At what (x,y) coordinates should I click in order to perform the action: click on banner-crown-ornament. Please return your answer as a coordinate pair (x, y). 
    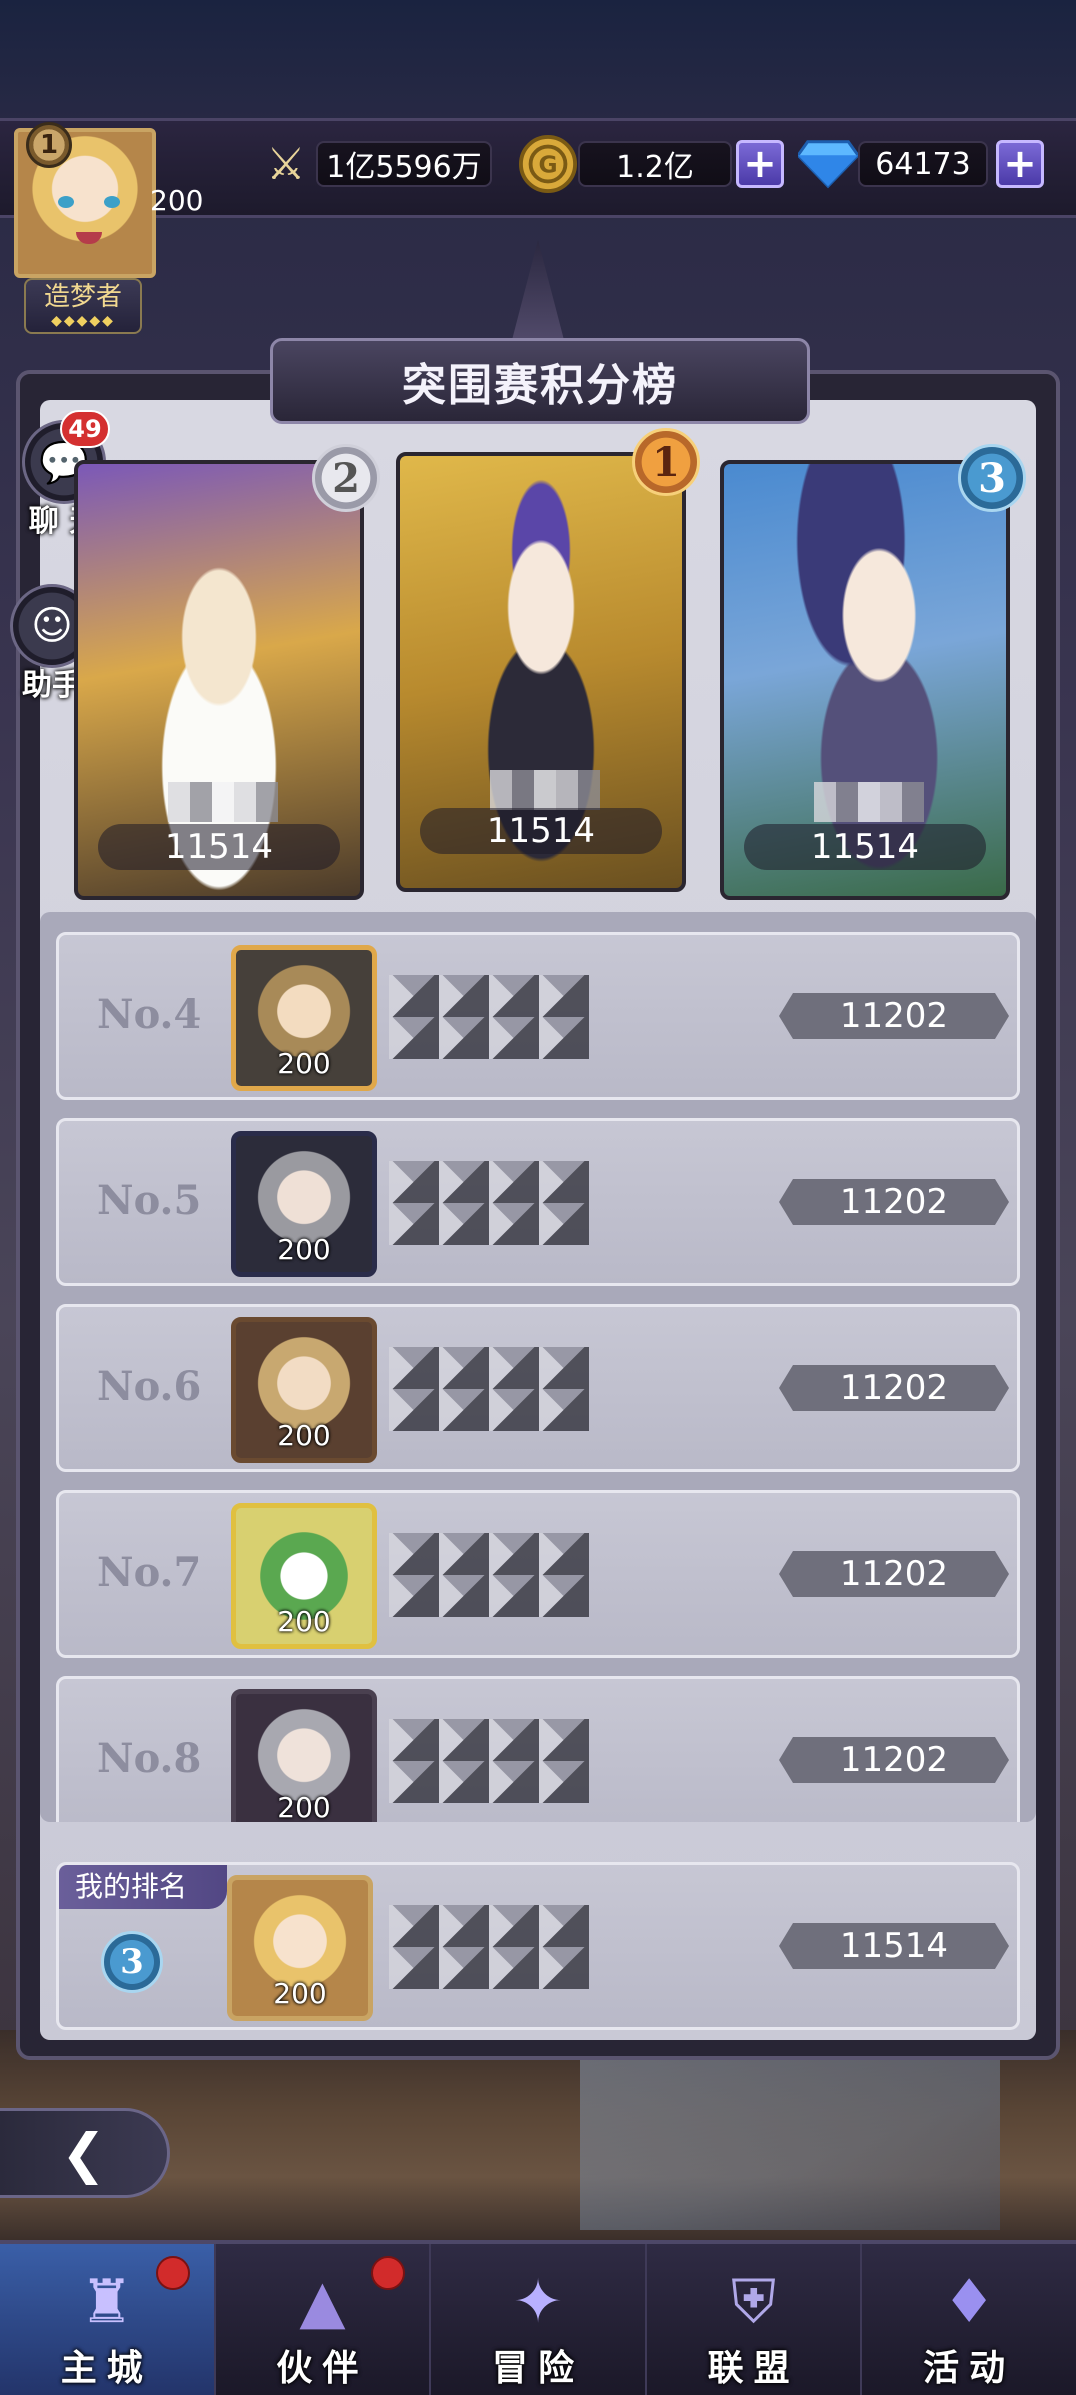
    Looking at the image, I should click on (538, 290).